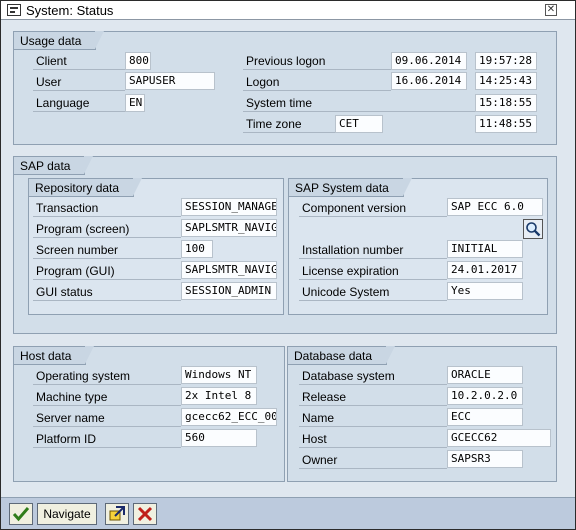 This screenshot has height=530, width=576. Describe the element at coordinates (317, 61) in the screenshot. I see `previous-logon-label: Previous logon` at that location.